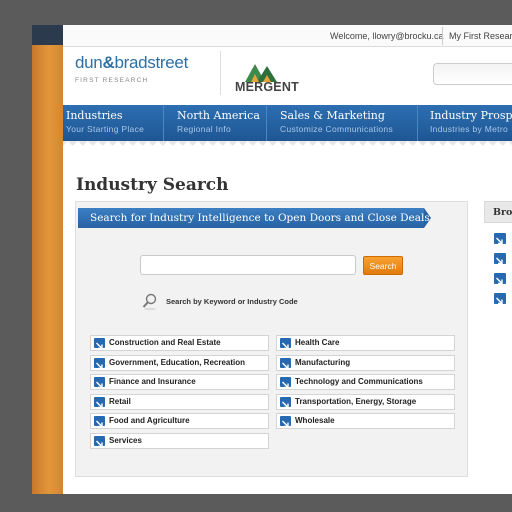 The image size is (512, 512). What do you see at coordinates (480, 36) in the screenshot?
I see `my-first-research-link: My First Research` at bounding box center [480, 36].